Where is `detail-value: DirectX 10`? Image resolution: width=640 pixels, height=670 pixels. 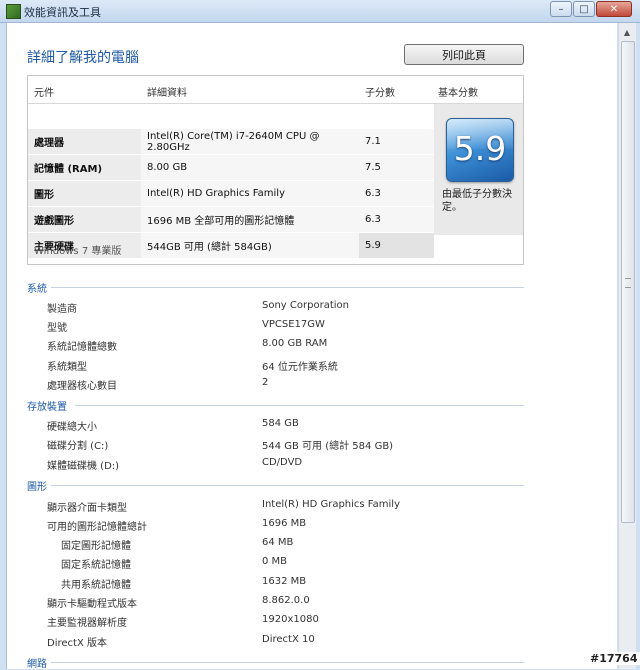 detail-value: DirectX 10 is located at coordinates (288, 639).